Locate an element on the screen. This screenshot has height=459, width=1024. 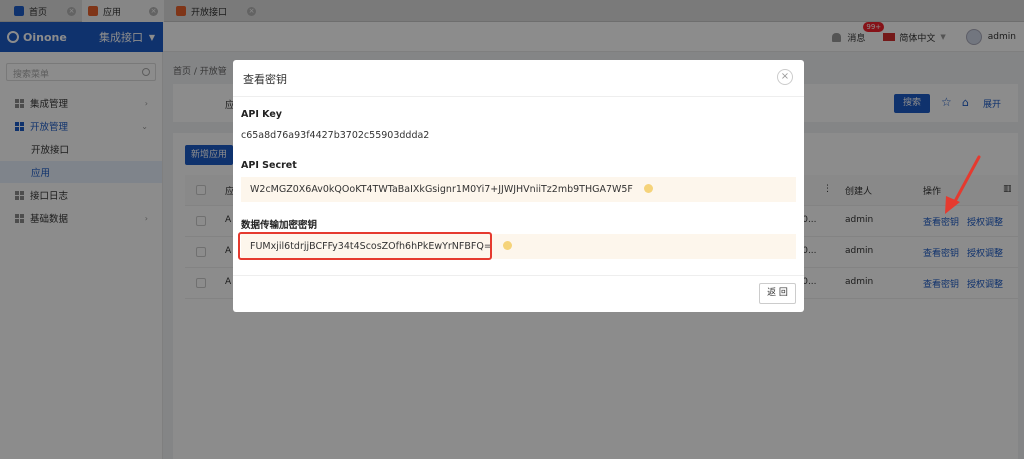
encrypt-key-label: 数据传输加密密钥 is located at coordinates (279, 225).